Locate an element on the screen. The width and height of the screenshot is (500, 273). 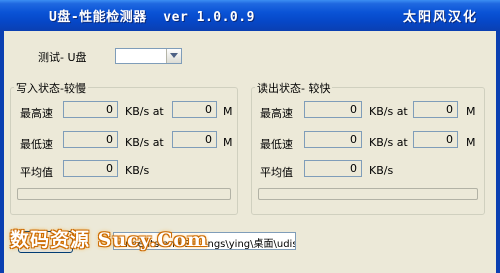
read-min-value: 0 is located at coordinates (333, 139).